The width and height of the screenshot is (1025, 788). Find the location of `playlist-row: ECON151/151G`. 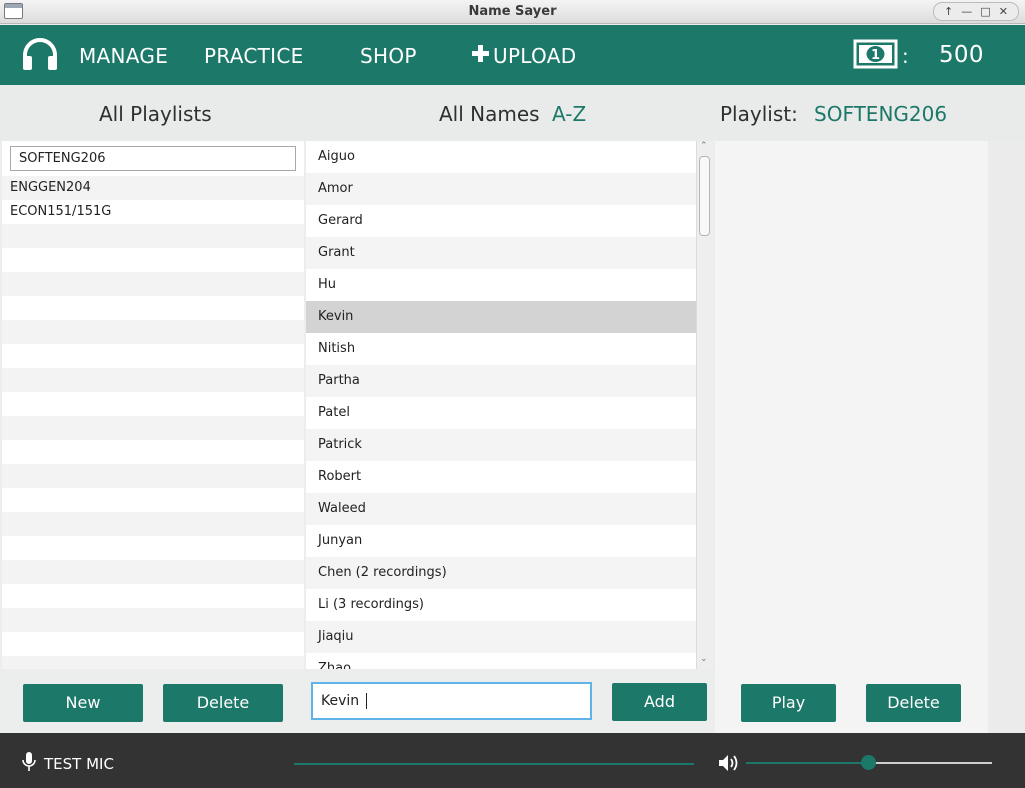

playlist-row: ECON151/151G is located at coordinates (153, 212).